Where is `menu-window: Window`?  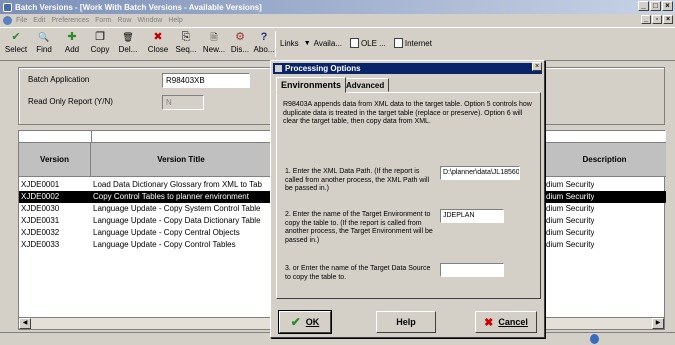
menu-window: Window is located at coordinates (149, 20).